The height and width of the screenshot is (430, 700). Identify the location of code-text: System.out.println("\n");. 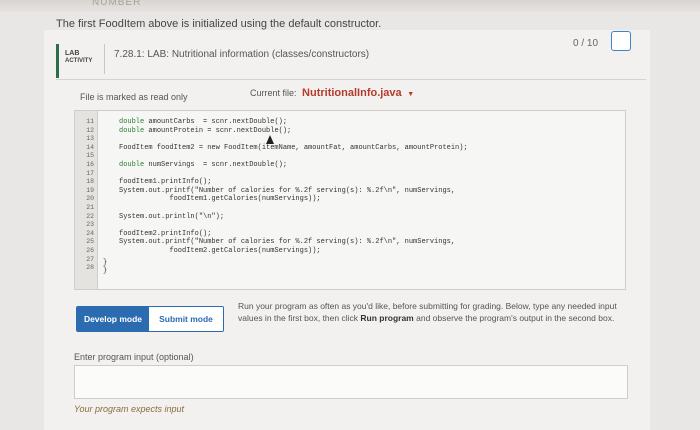
(172, 216).